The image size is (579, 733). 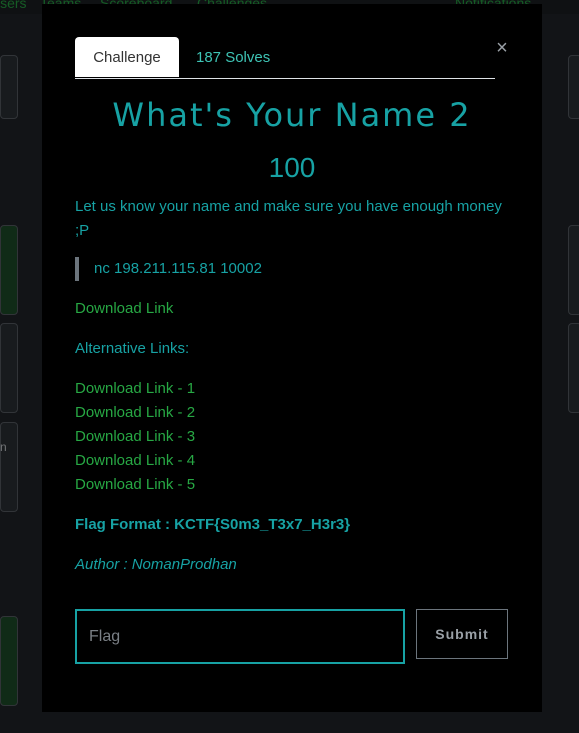 What do you see at coordinates (127, 57) in the screenshot?
I see `tab-challenge: Challenge` at bounding box center [127, 57].